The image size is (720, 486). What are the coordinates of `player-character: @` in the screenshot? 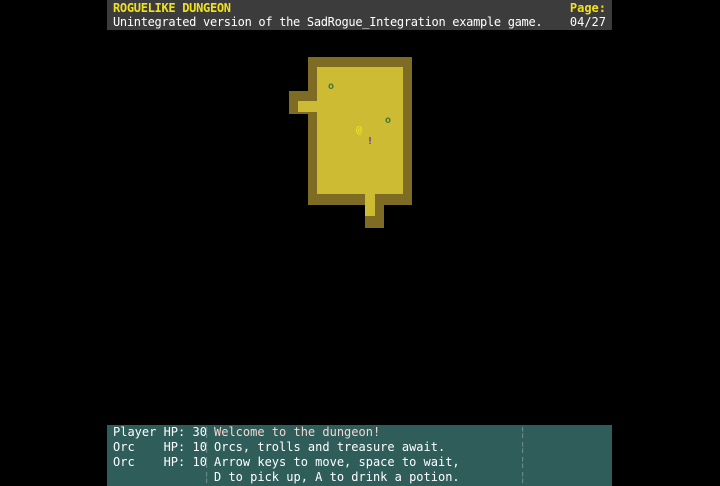 It's located at (359, 130).